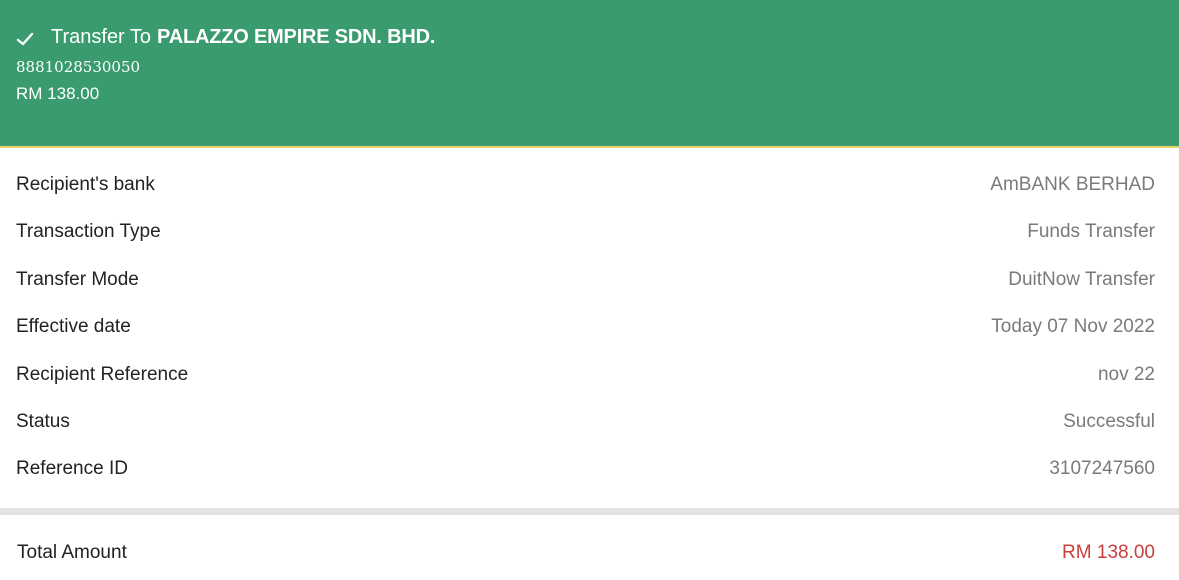  What do you see at coordinates (101, 37) in the screenshot?
I see `transfer-title-prefix: Transfer To` at bounding box center [101, 37].